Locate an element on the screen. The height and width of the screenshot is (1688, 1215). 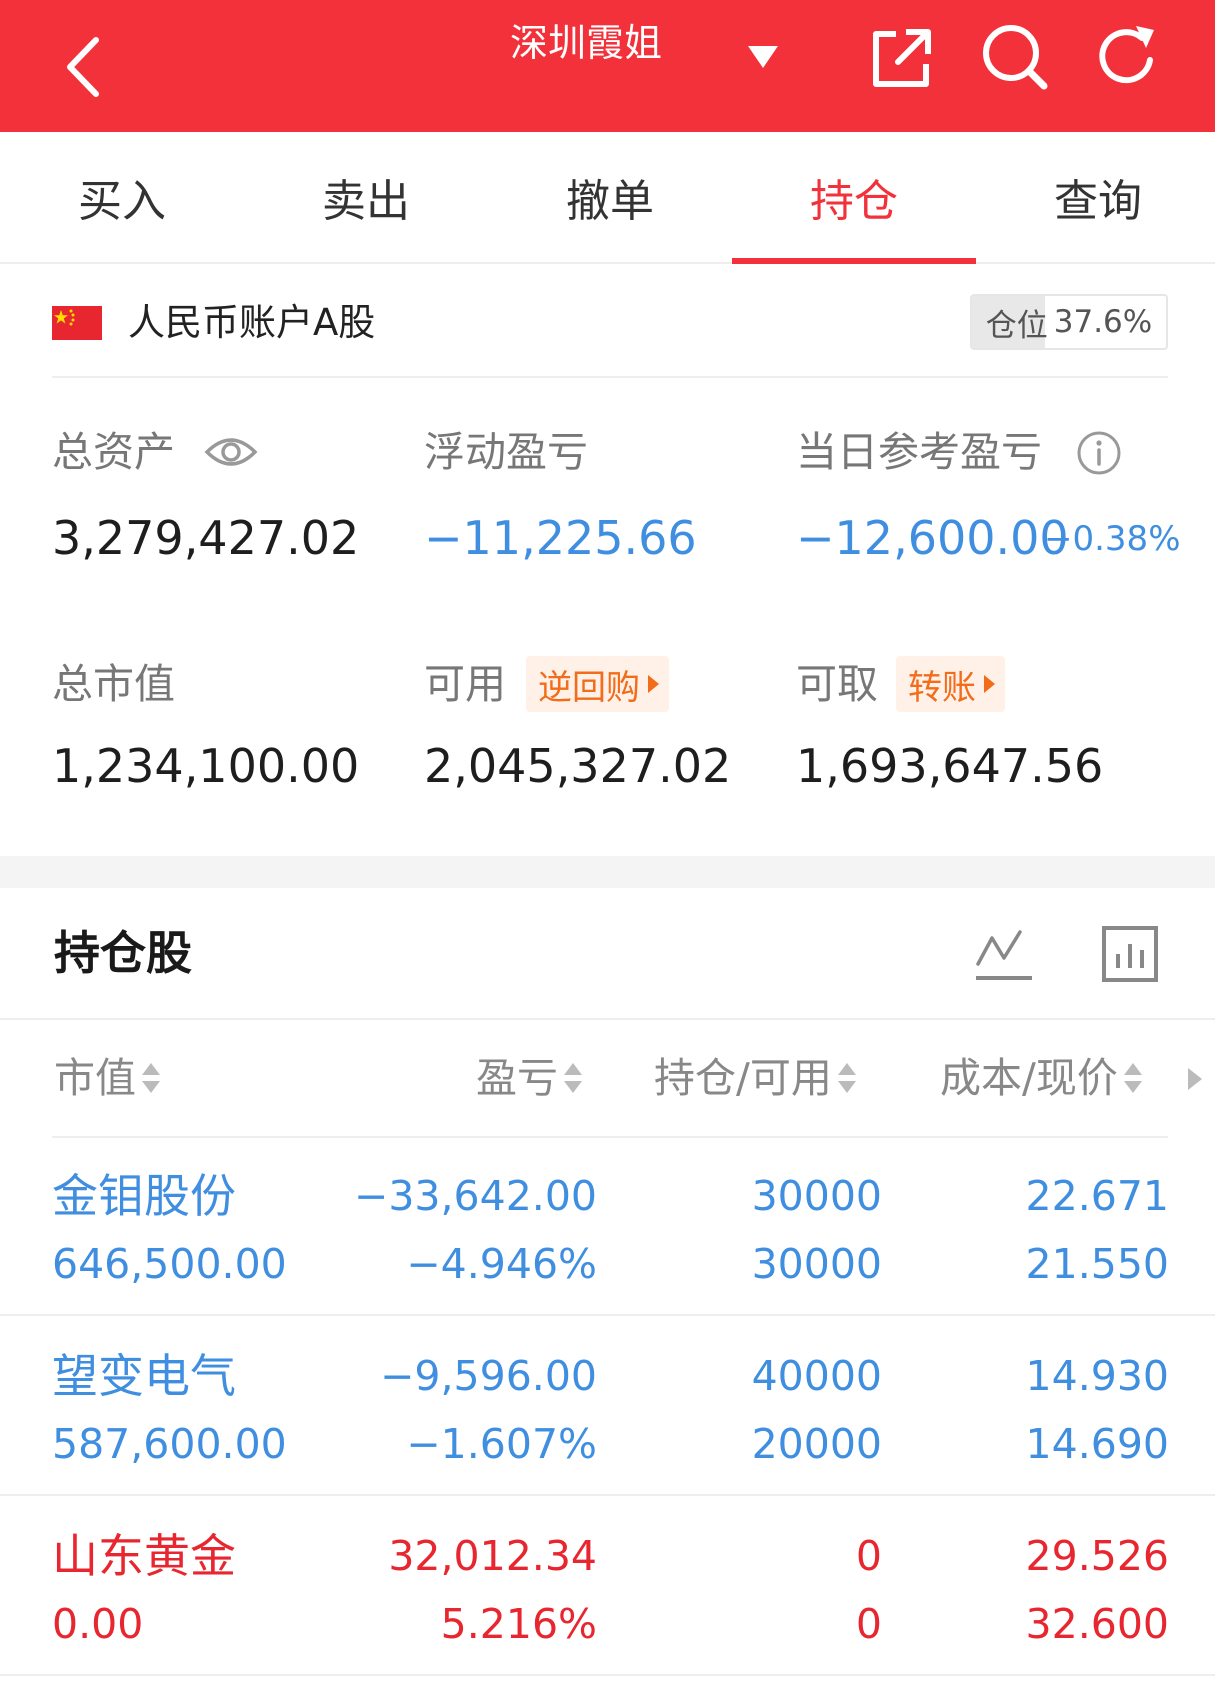
stock-price: 32.600 is located at coordinates (1097, 1624).